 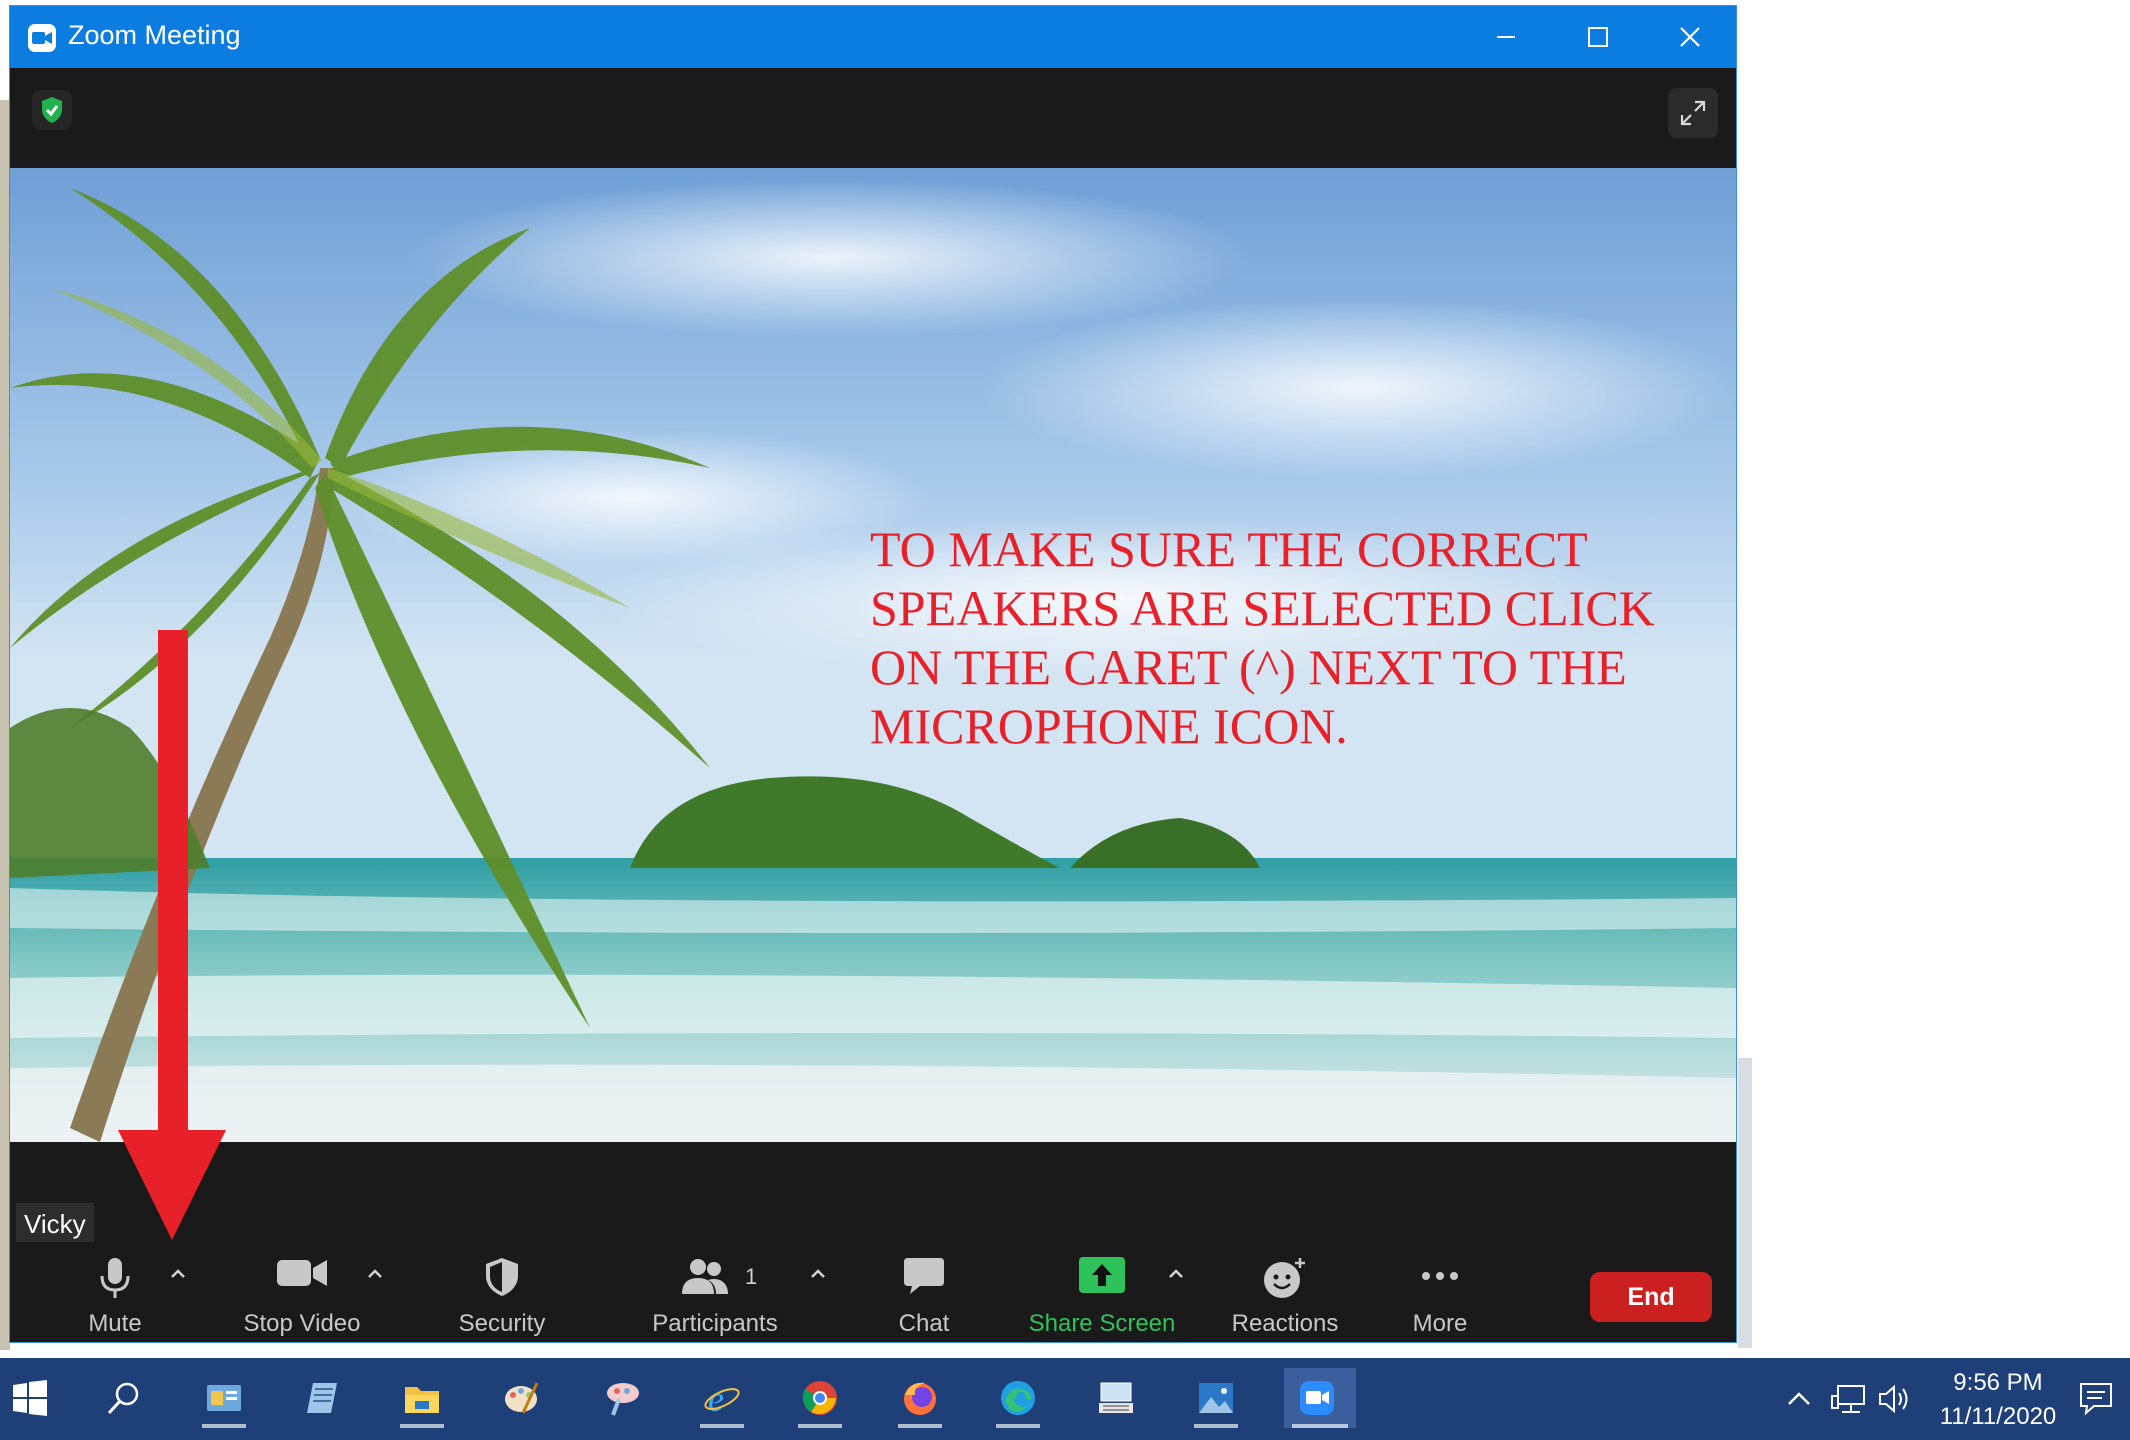 What do you see at coordinates (115, 1323) in the screenshot?
I see `mute-label: Mute` at bounding box center [115, 1323].